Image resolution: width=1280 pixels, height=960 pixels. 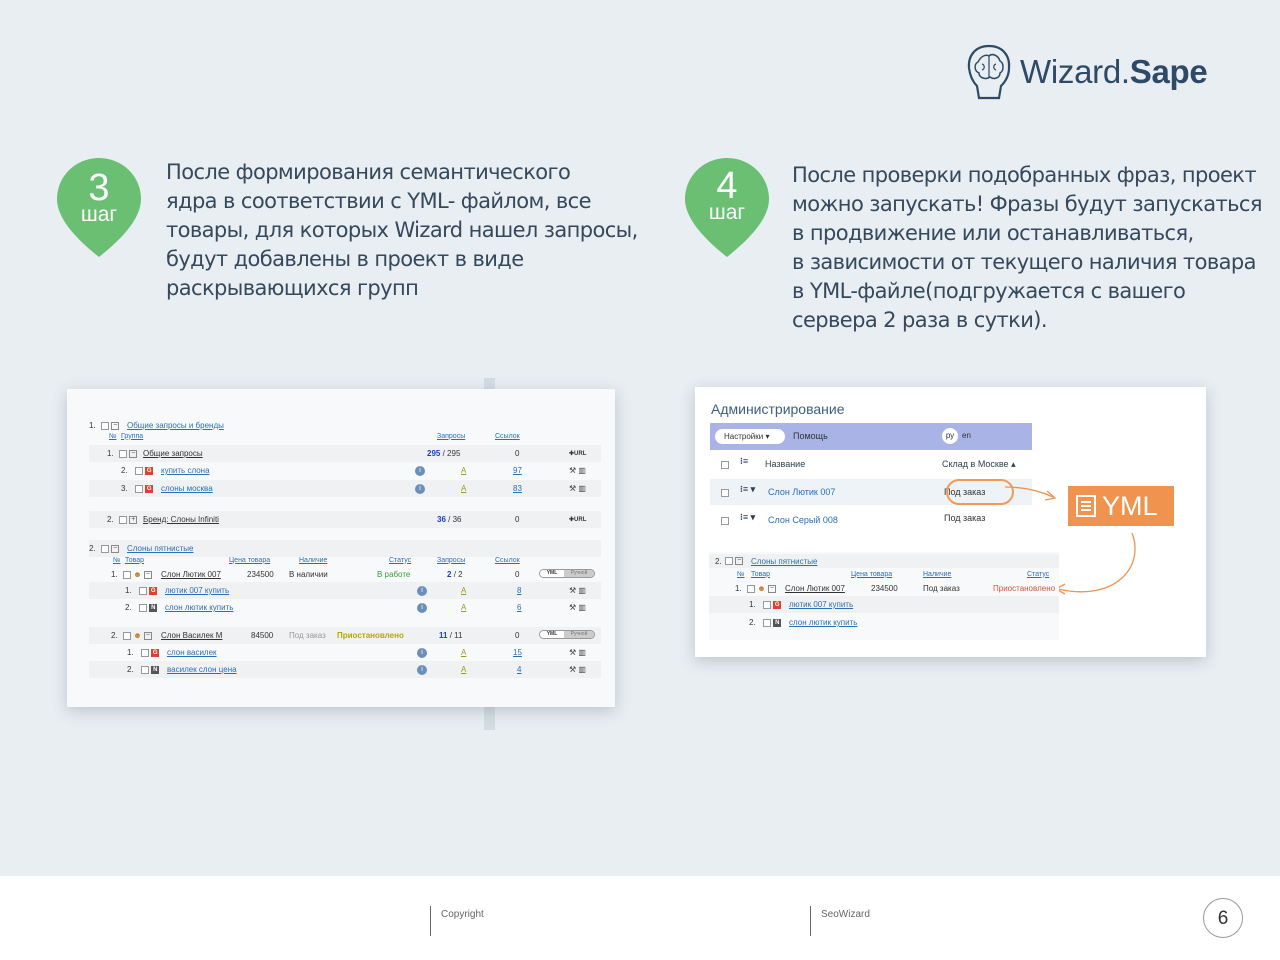 What do you see at coordinates (185, 470) in the screenshot?
I see `keyword-link: купить слона` at bounding box center [185, 470].